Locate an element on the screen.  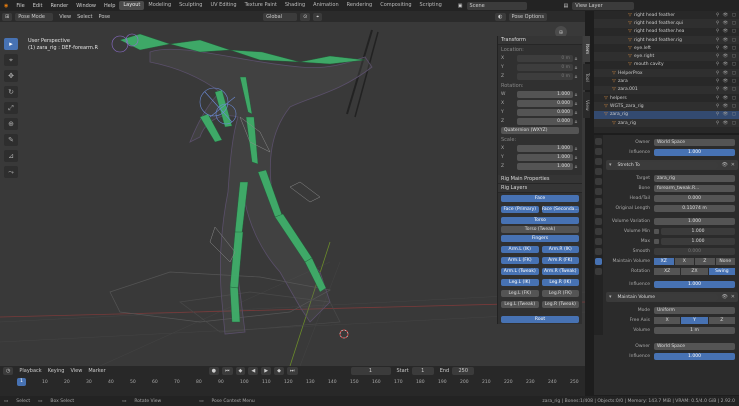
next-key-icon: ◆ is located at coordinates (279, 370).